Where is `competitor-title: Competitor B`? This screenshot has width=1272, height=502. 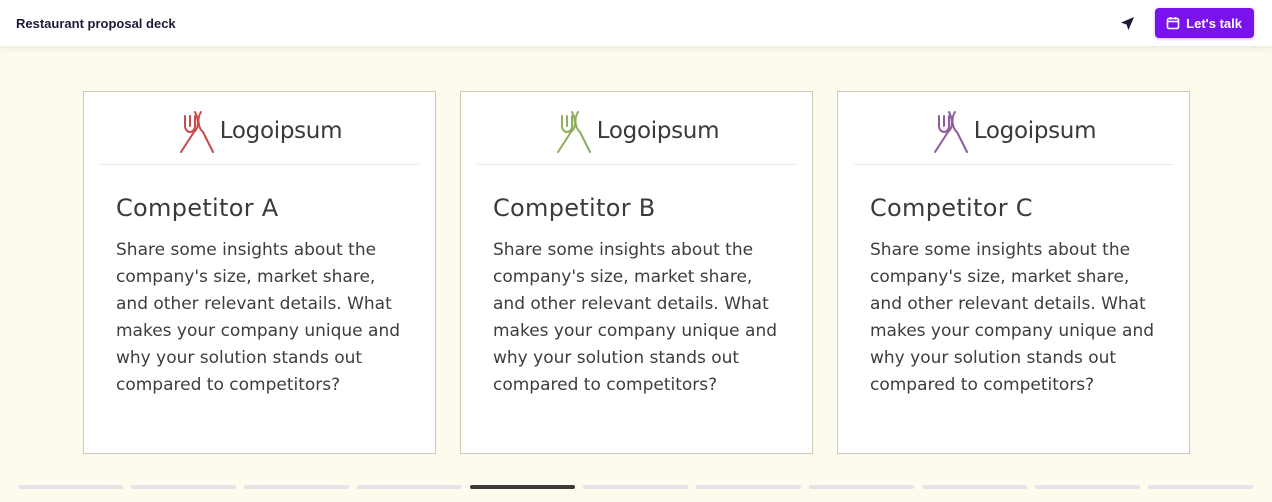
competitor-title: Competitor B is located at coordinates (574, 208).